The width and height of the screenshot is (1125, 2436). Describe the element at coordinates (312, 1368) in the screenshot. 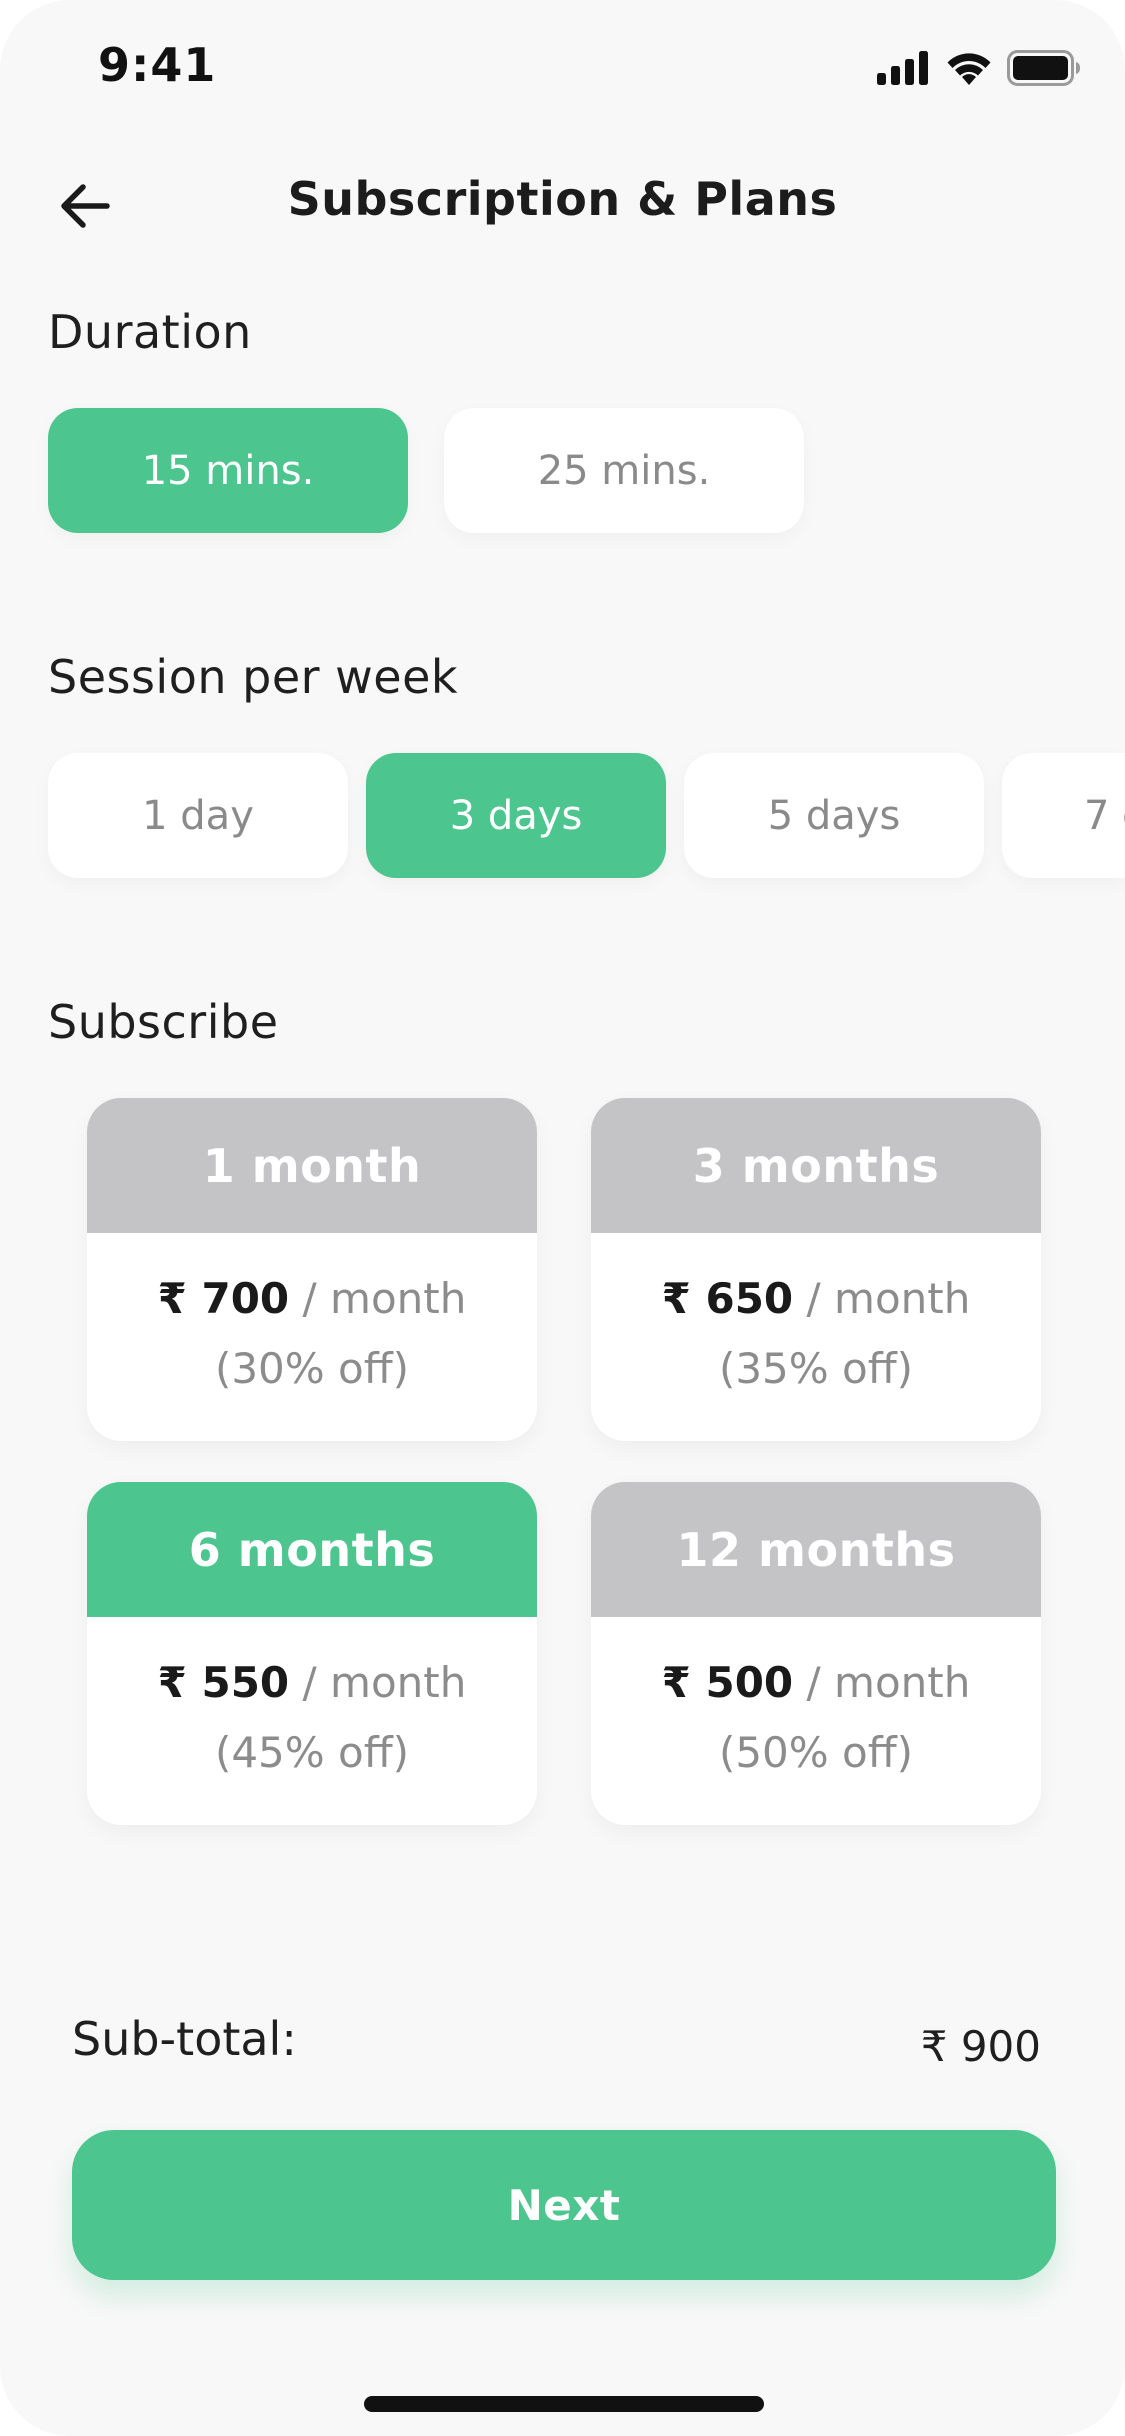

I see `plan-discount: (30% off)` at that location.